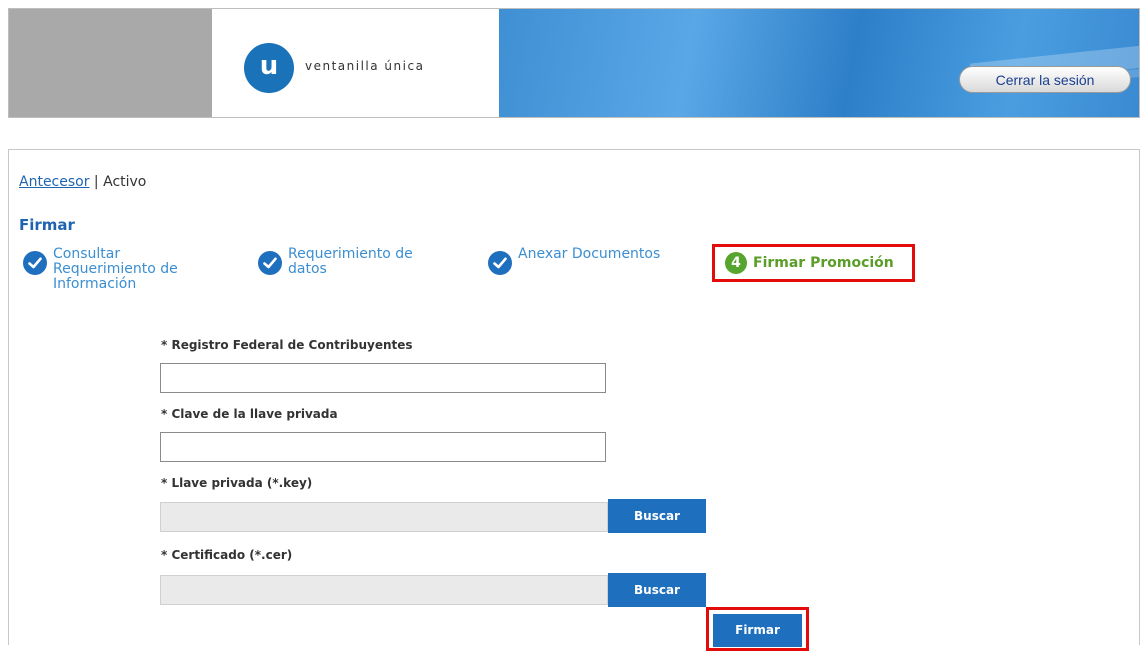  Describe the element at coordinates (269, 68) in the screenshot. I see `logo-icon: u` at that location.